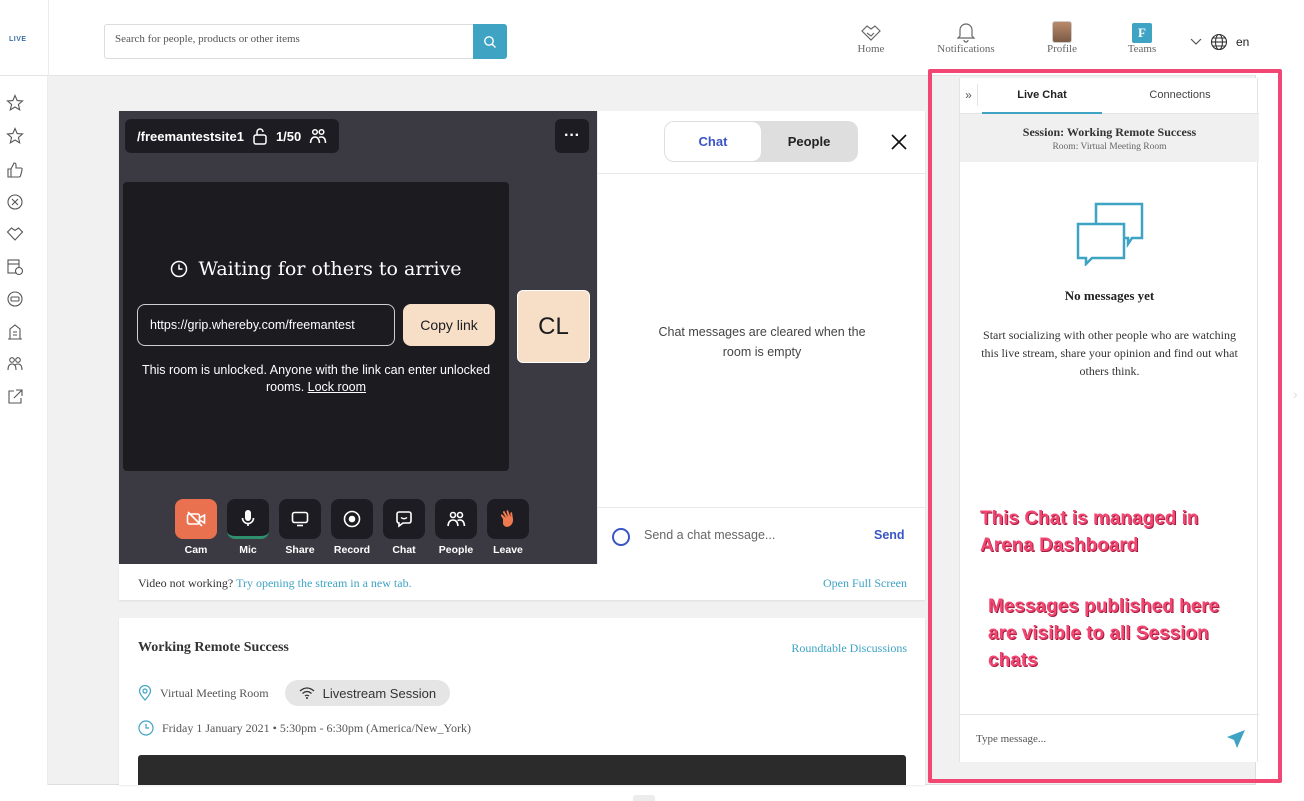 This screenshot has width=1304, height=801. I want to click on rail-schedule, so click(15, 267).